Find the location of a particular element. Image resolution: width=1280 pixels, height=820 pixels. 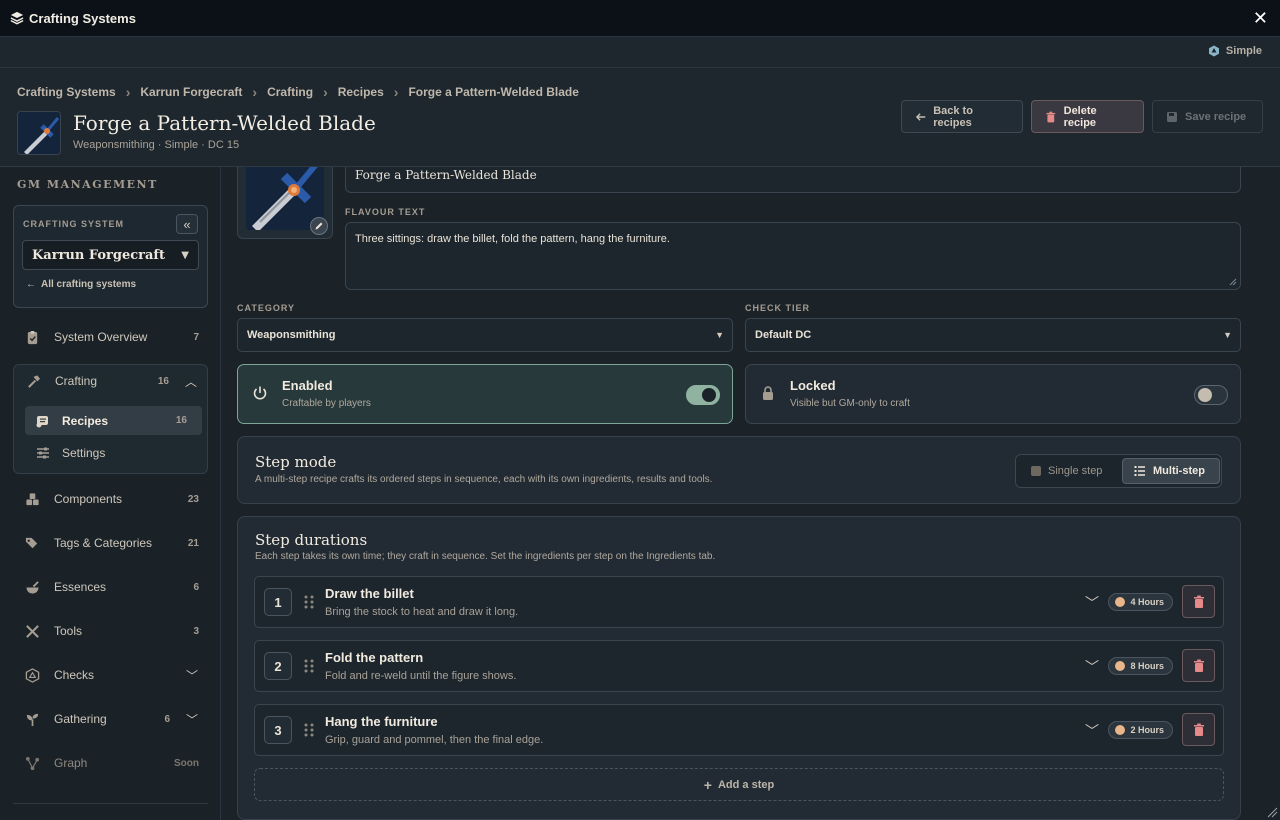

breadcrumb-system: Karrun Forgecraft is located at coordinates (191, 92).